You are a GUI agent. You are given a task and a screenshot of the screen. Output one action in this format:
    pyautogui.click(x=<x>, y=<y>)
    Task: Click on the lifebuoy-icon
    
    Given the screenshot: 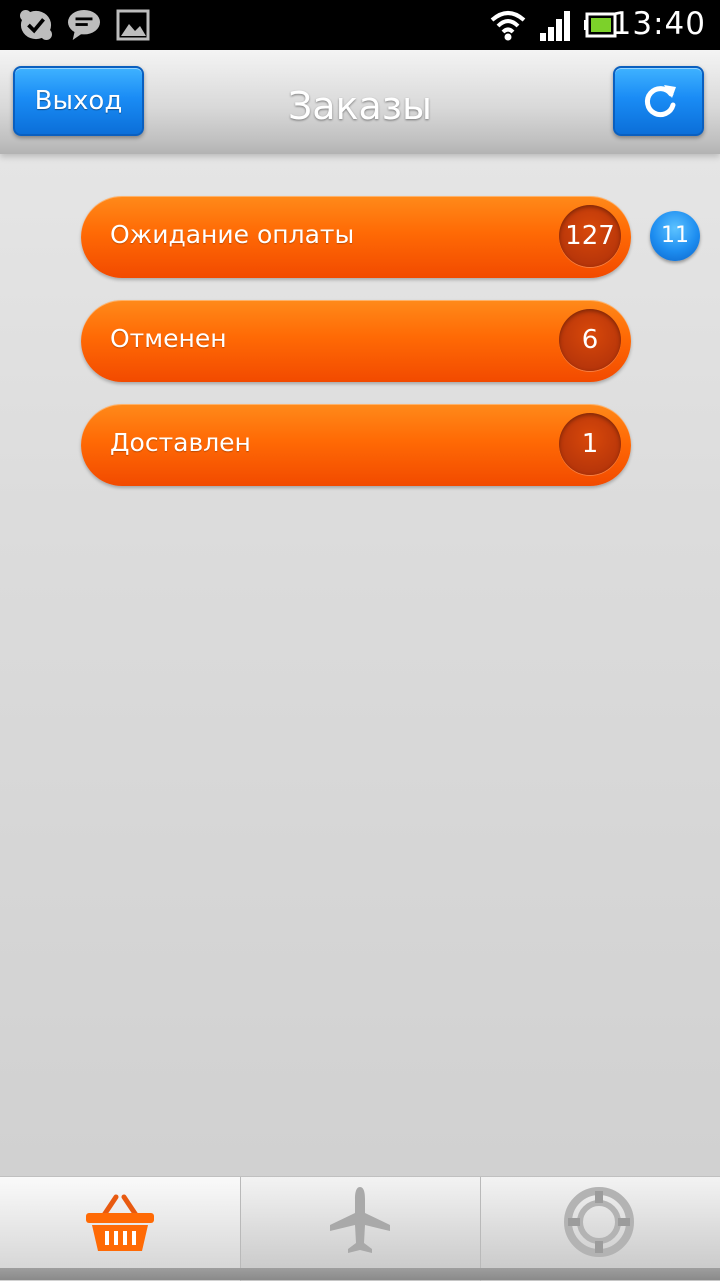 What is the action you would take?
    pyautogui.click(x=599, y=1222)
    